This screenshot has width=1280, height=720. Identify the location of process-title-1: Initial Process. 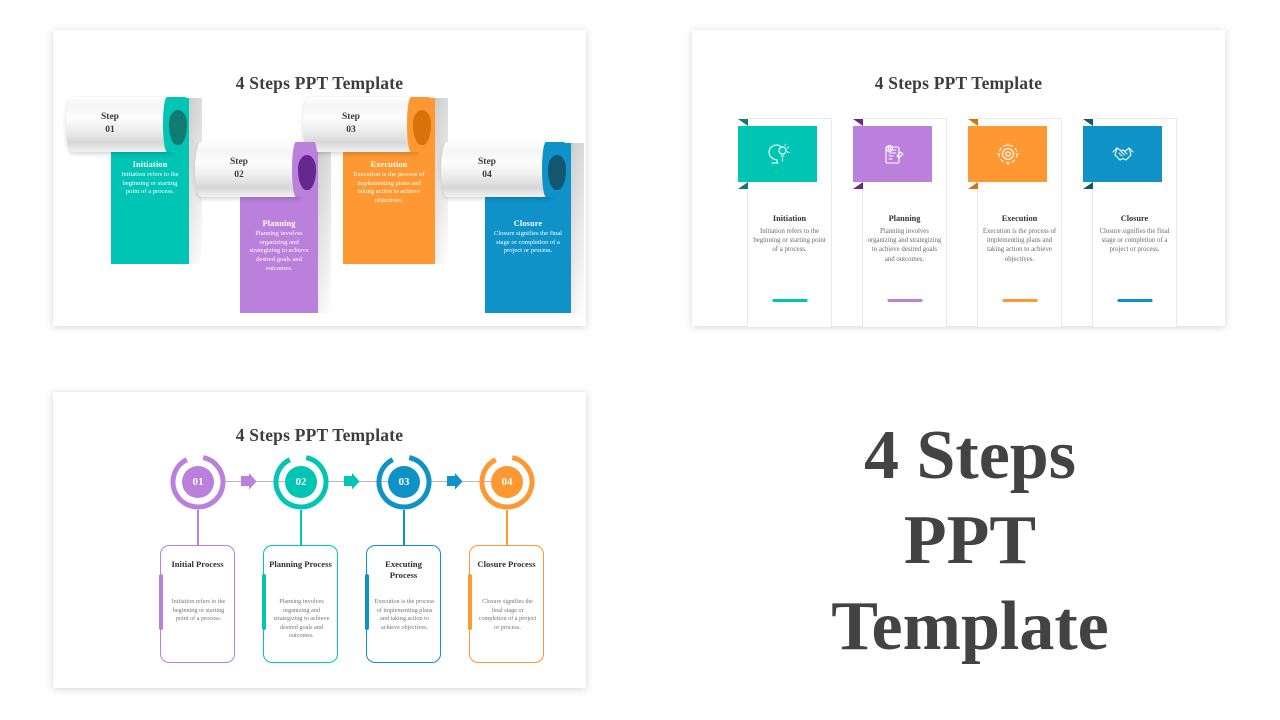
(197, 564).